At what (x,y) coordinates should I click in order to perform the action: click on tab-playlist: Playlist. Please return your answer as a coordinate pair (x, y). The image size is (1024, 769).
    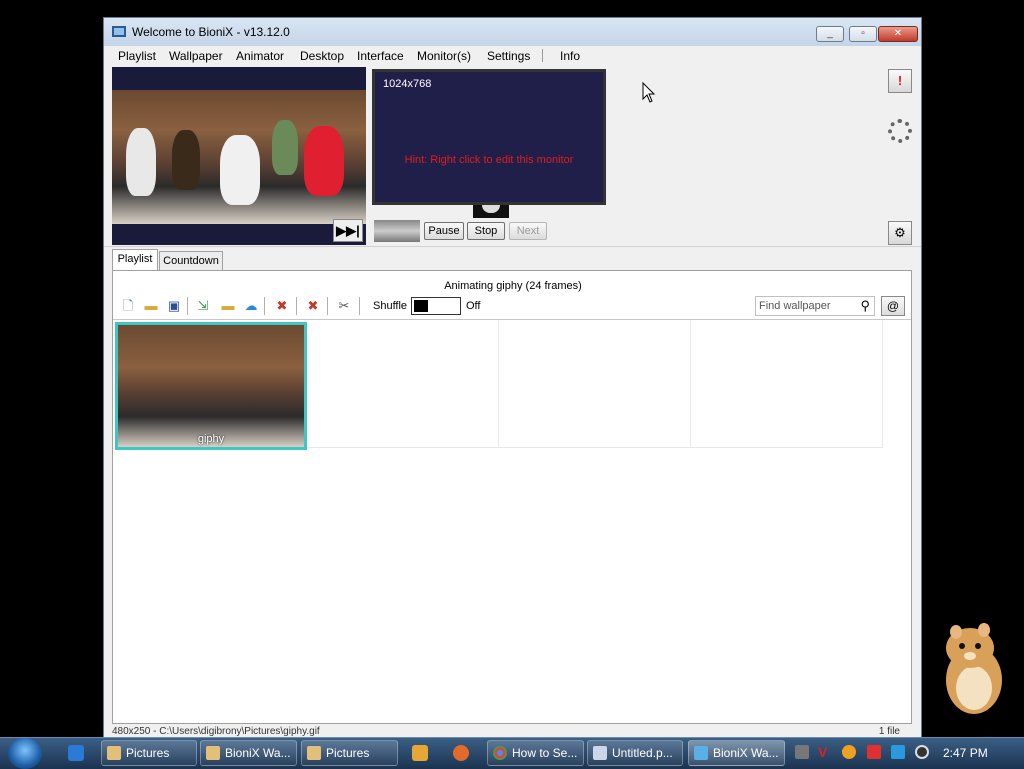
    Looking at the image, I should click on (135, 260).